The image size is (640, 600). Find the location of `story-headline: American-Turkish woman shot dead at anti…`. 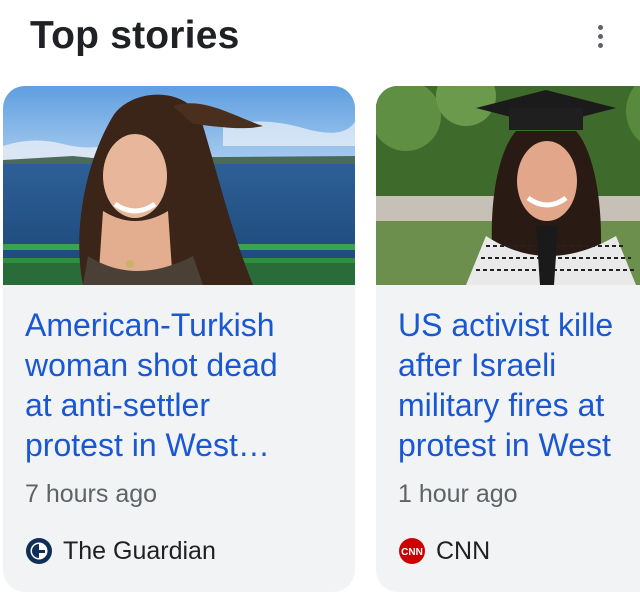

story-headline: American-Turkish woman shot dead at anti… is located at coordinates (190, 385).